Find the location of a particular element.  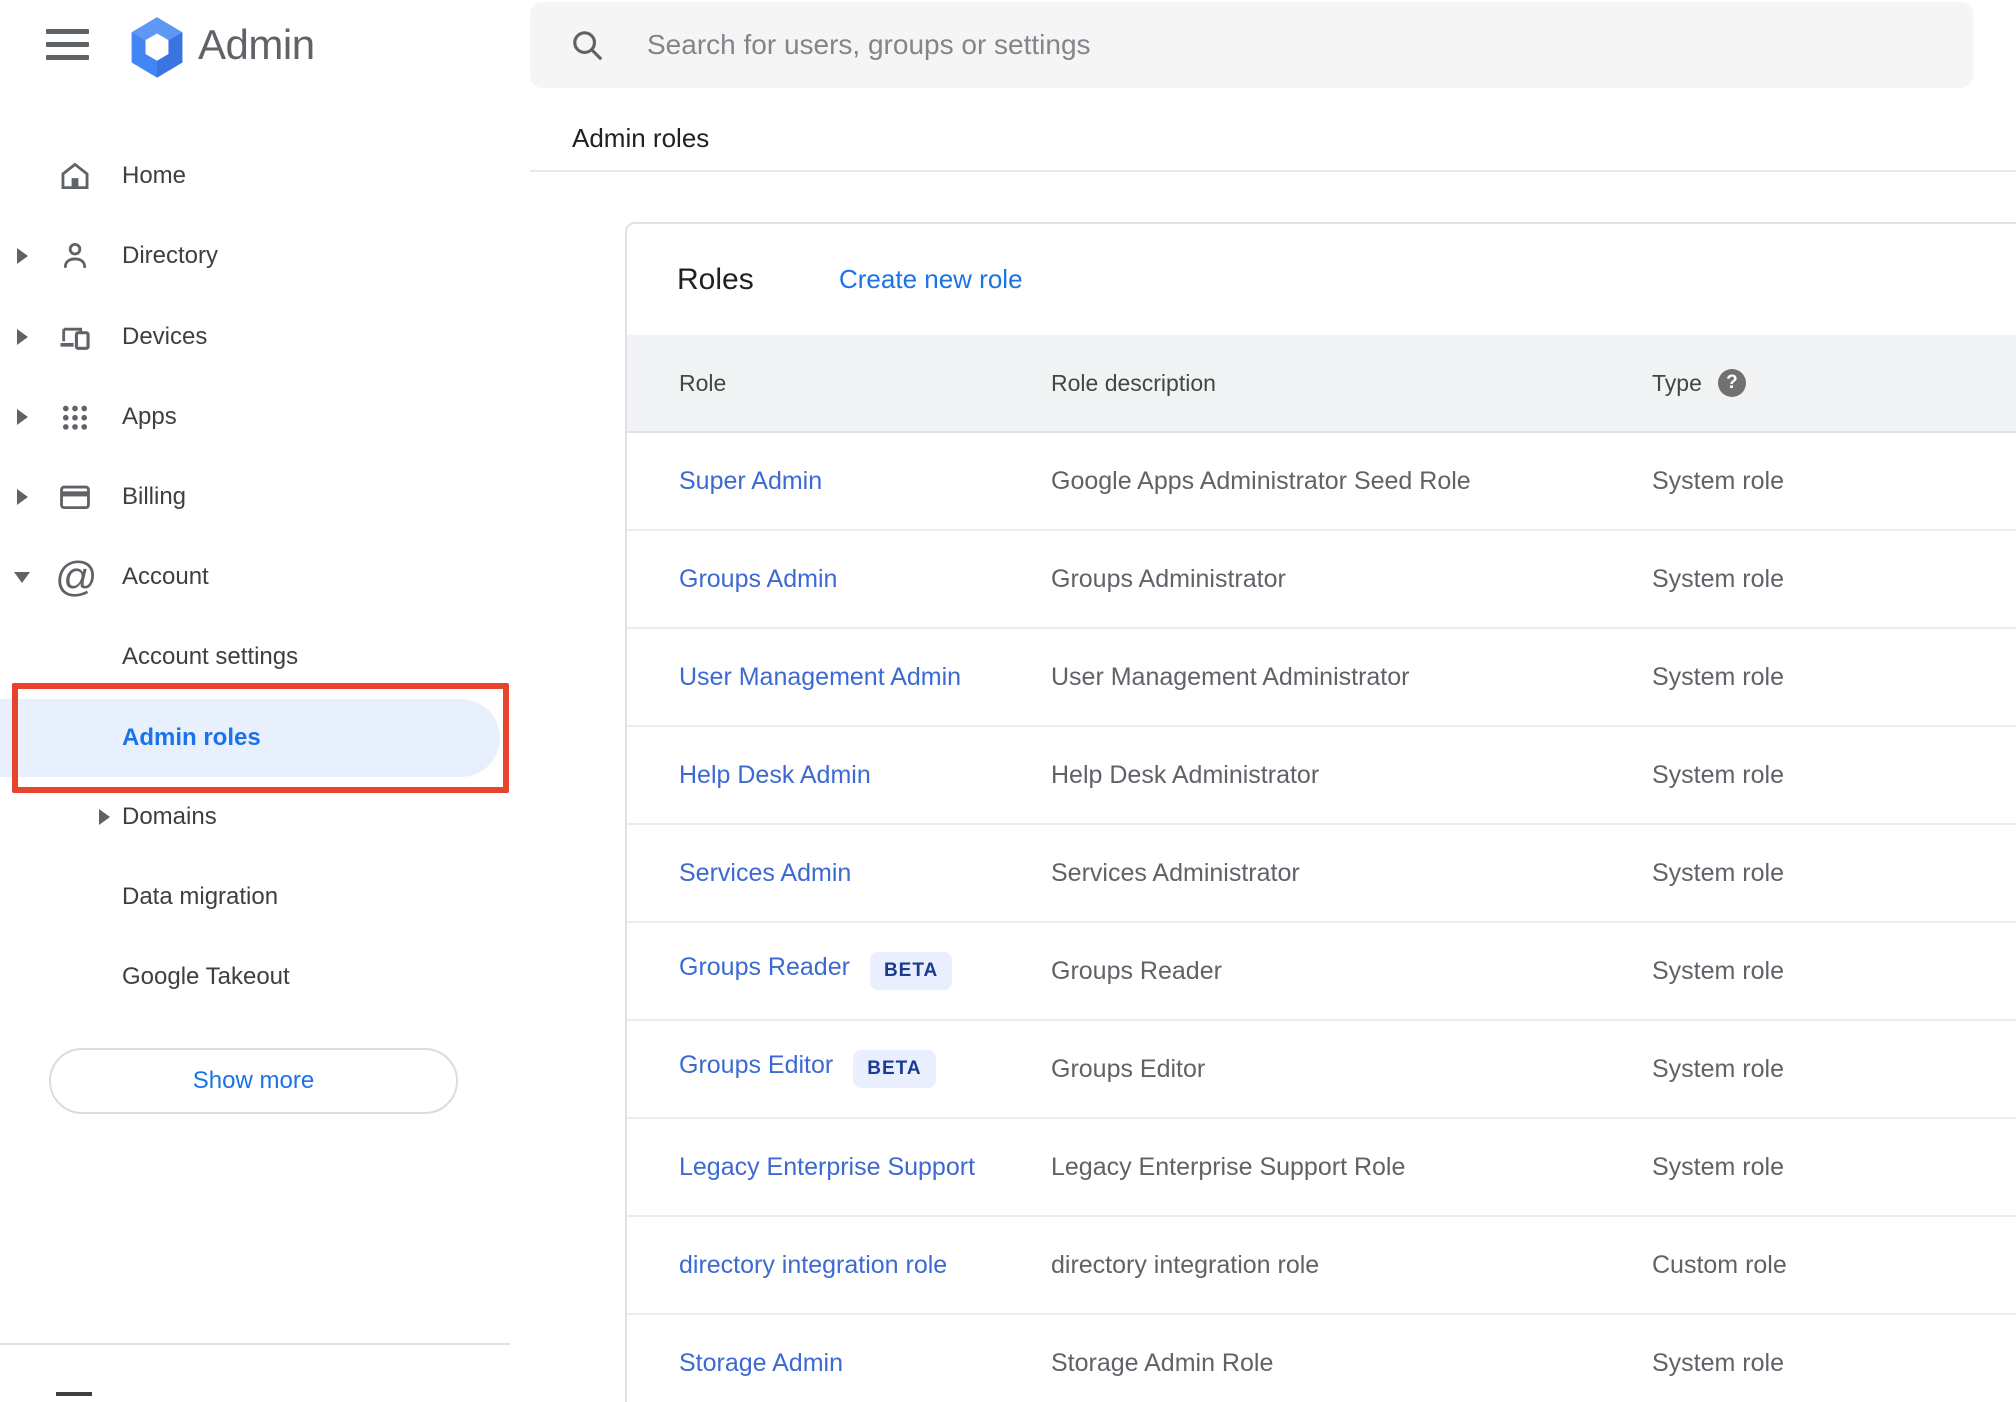

sidebar-item-data-migration: Data migration is located at coordinates (265, 897).